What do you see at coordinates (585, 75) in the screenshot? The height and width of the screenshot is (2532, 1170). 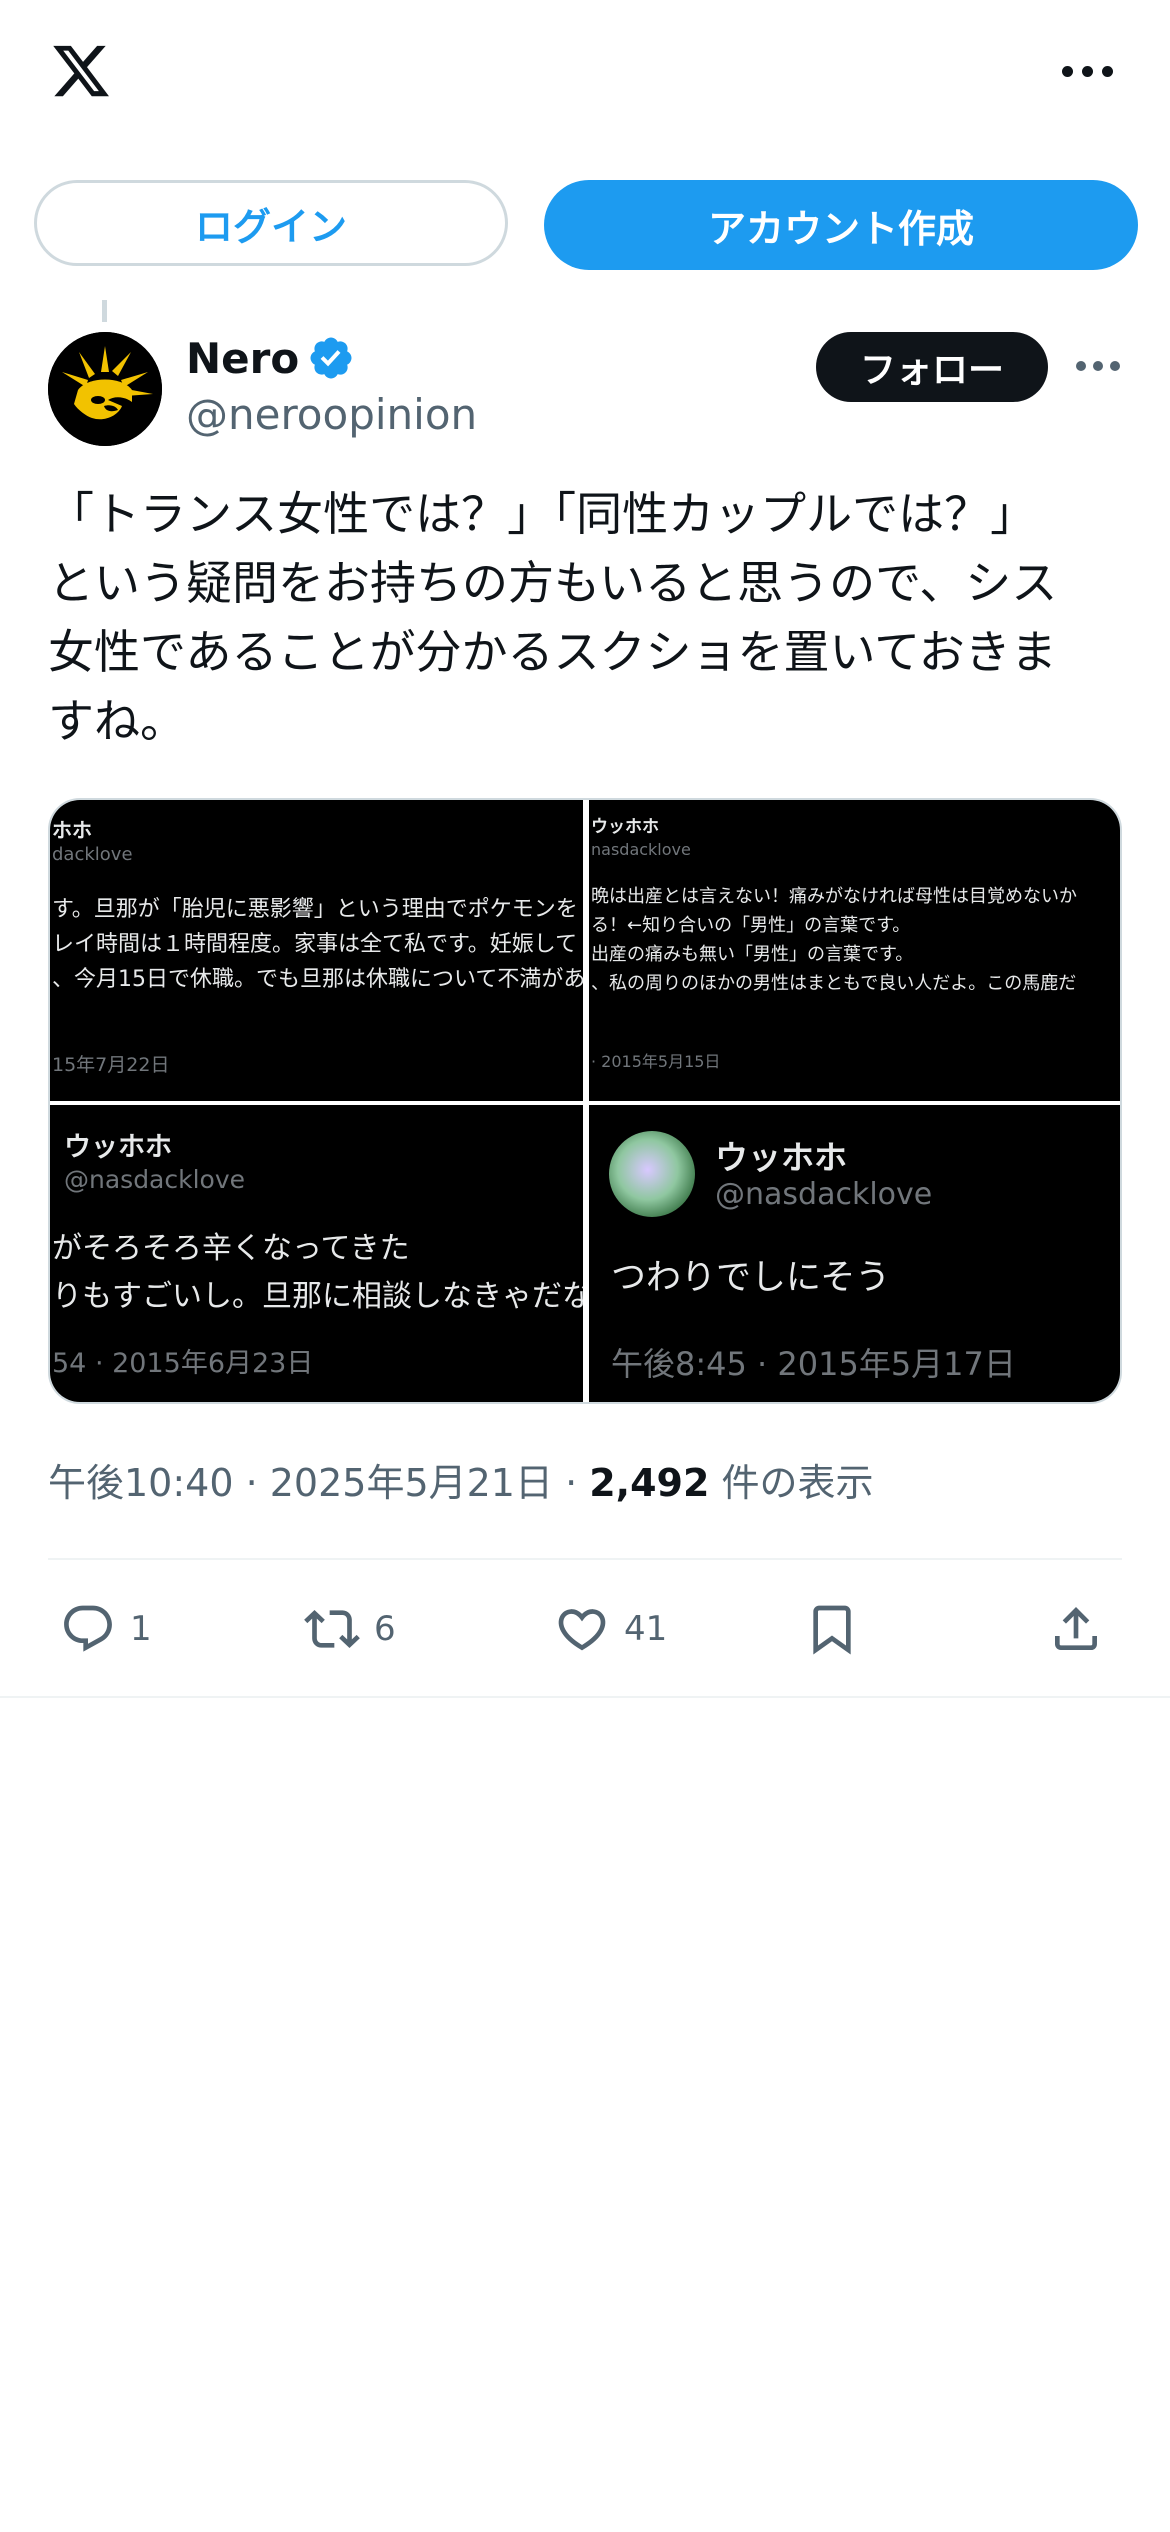 I see `top-bar` at bounding box center [585, 75].